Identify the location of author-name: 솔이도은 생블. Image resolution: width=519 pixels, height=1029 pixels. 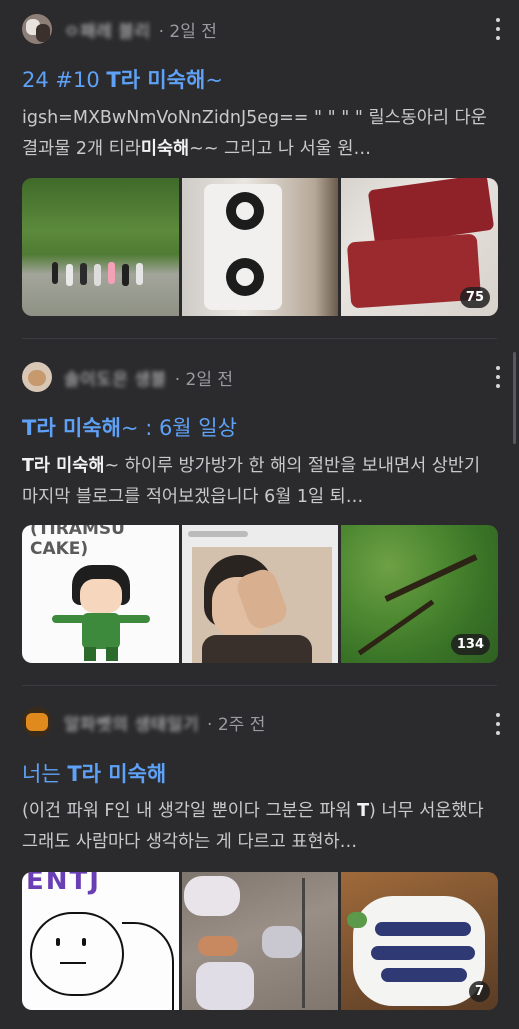
(115, 377).